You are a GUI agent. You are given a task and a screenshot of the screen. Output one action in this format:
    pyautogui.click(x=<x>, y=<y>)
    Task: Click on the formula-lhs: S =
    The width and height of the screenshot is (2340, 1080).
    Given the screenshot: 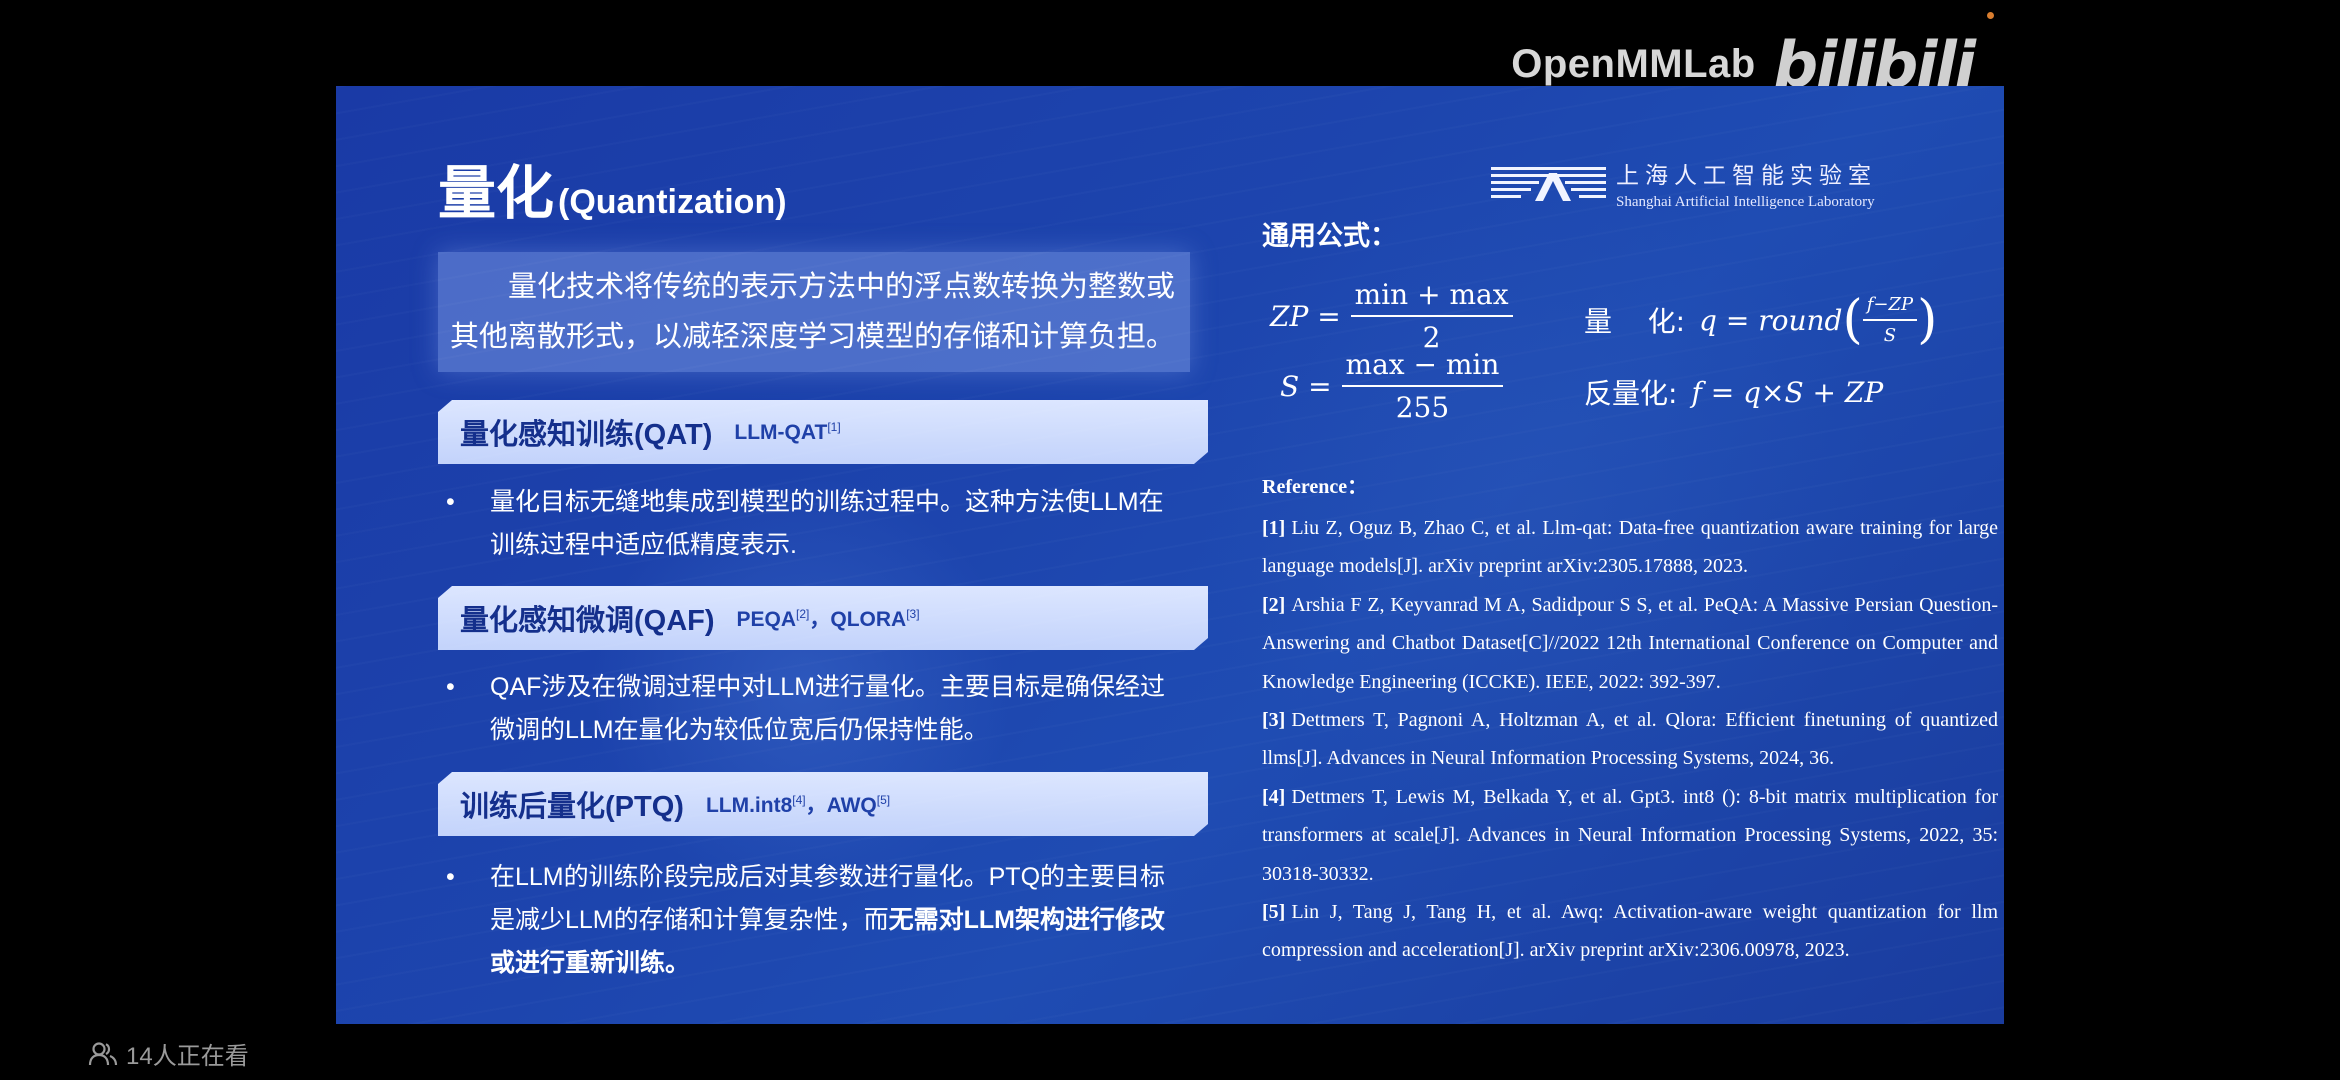 What is the action you would take?
    pyautogui.click(x=1306, y=386)
    